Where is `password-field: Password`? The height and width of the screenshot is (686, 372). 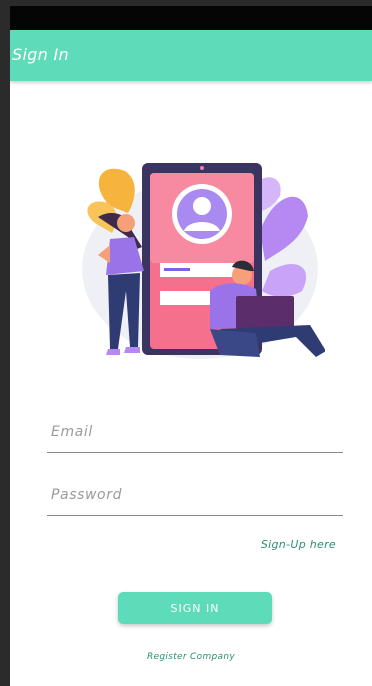
password-field: Password is located at coordinates (195, 496).